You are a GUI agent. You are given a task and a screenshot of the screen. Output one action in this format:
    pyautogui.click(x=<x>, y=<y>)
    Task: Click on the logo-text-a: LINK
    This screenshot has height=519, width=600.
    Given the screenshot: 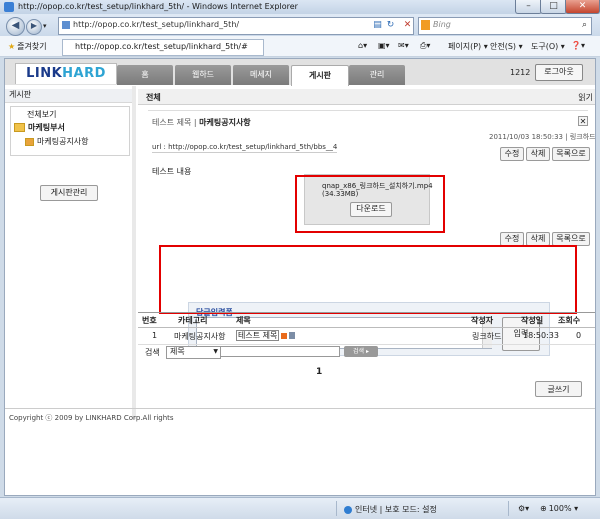 What is the action you would take?
    pyautogui.click(x=44, y=73)
    